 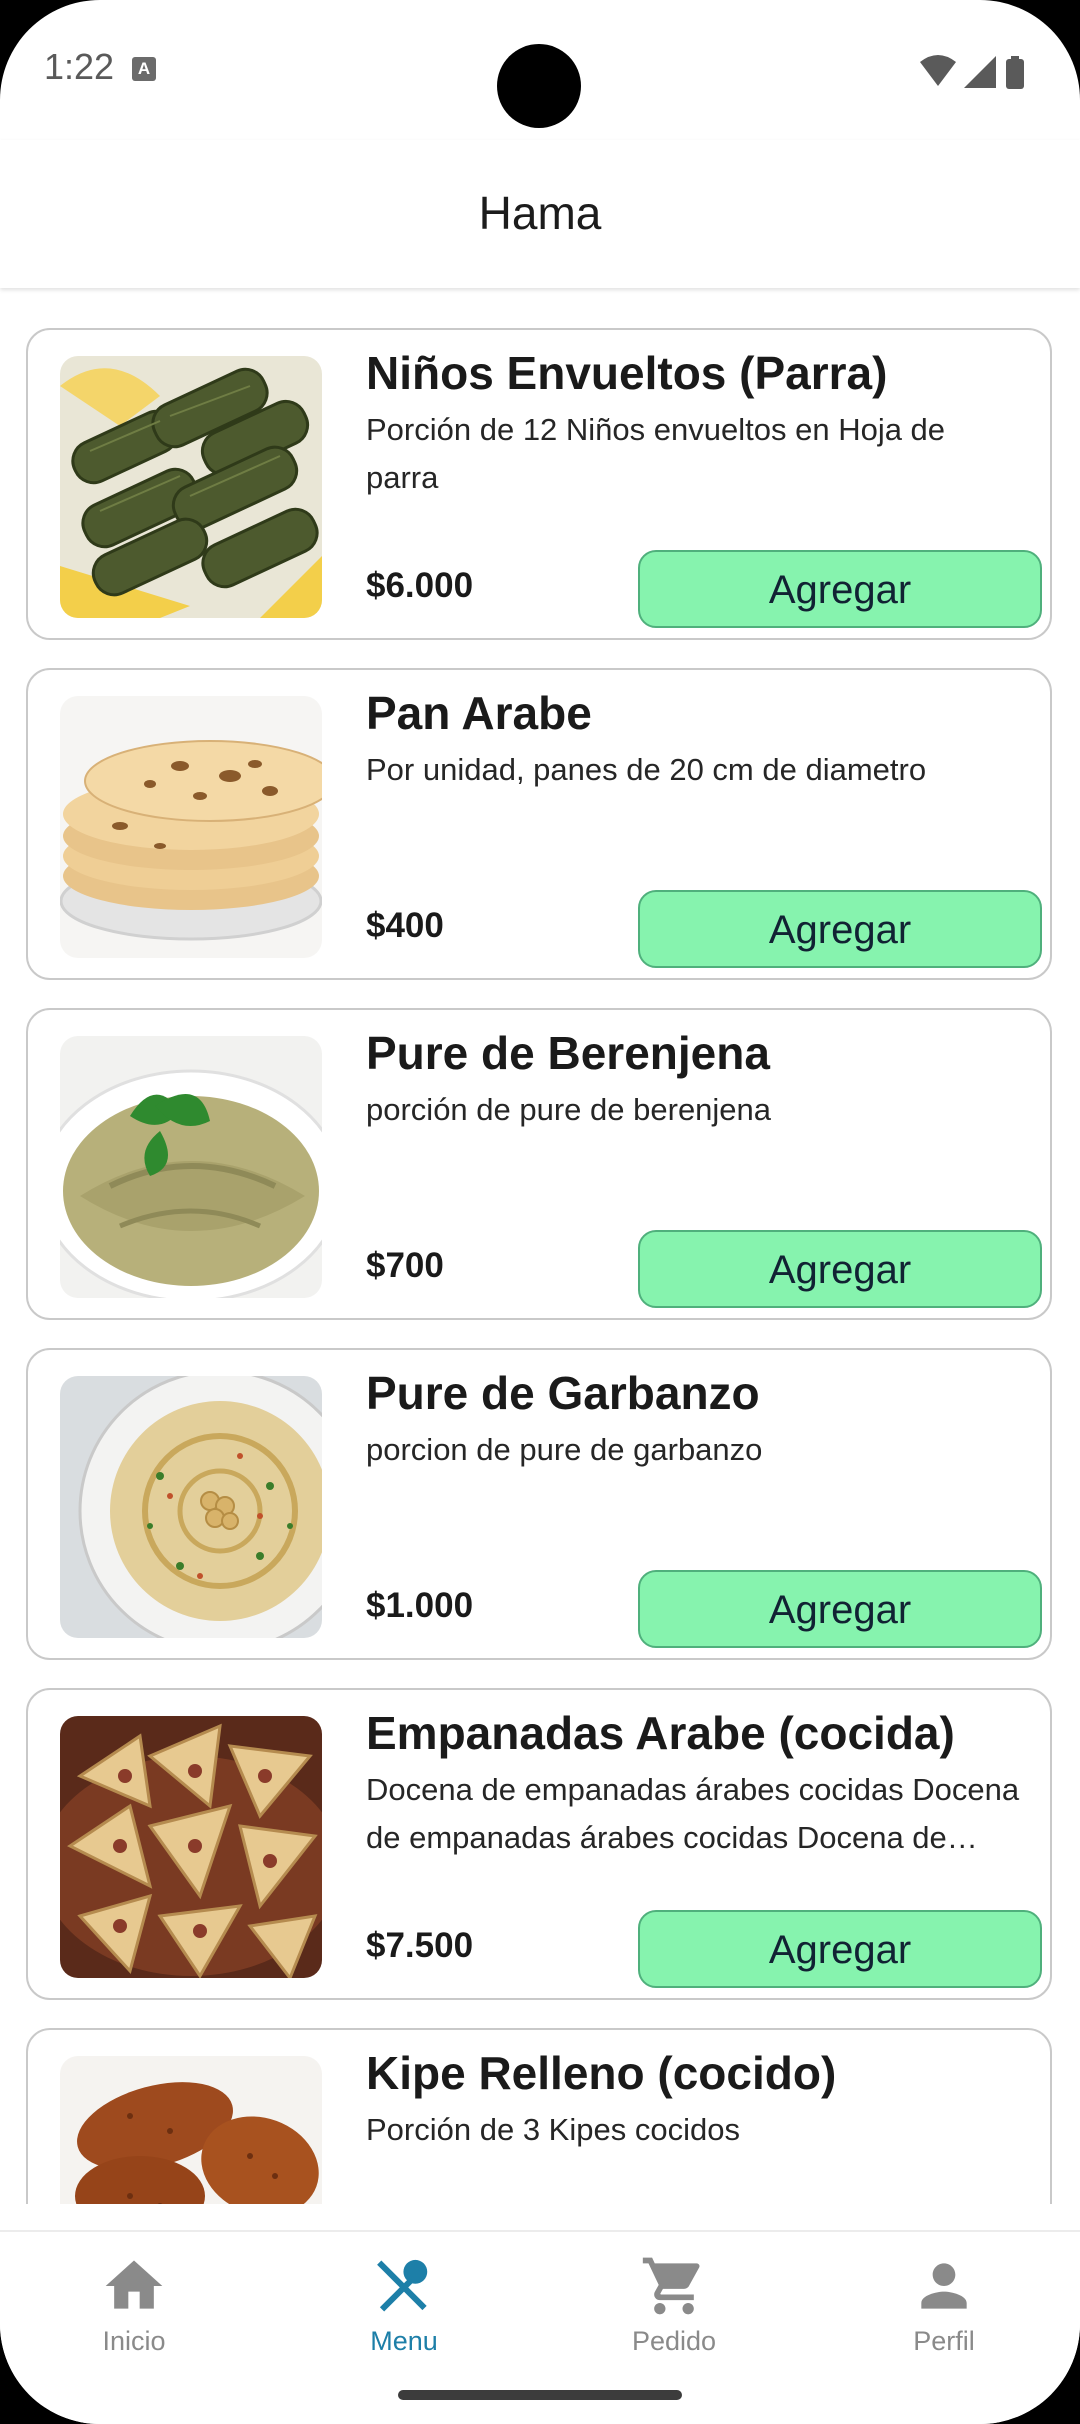 I want to click on food-image-eggplant-puree, so click(x=191, y=1167).